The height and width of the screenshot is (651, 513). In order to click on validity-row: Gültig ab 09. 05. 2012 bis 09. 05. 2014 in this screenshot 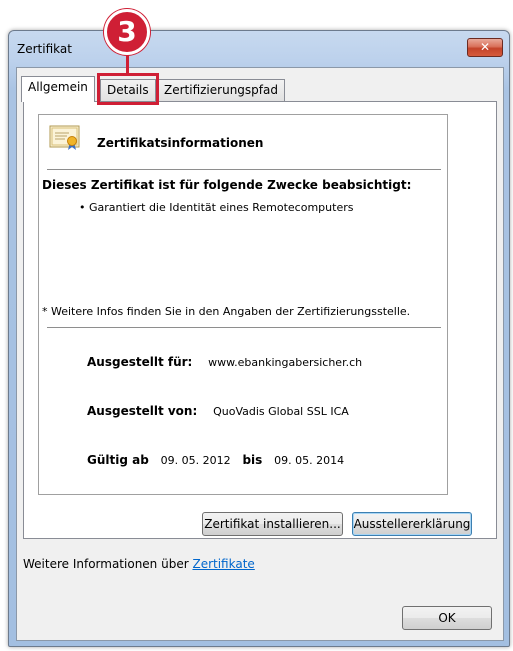, I will do `click(215, 460)`.